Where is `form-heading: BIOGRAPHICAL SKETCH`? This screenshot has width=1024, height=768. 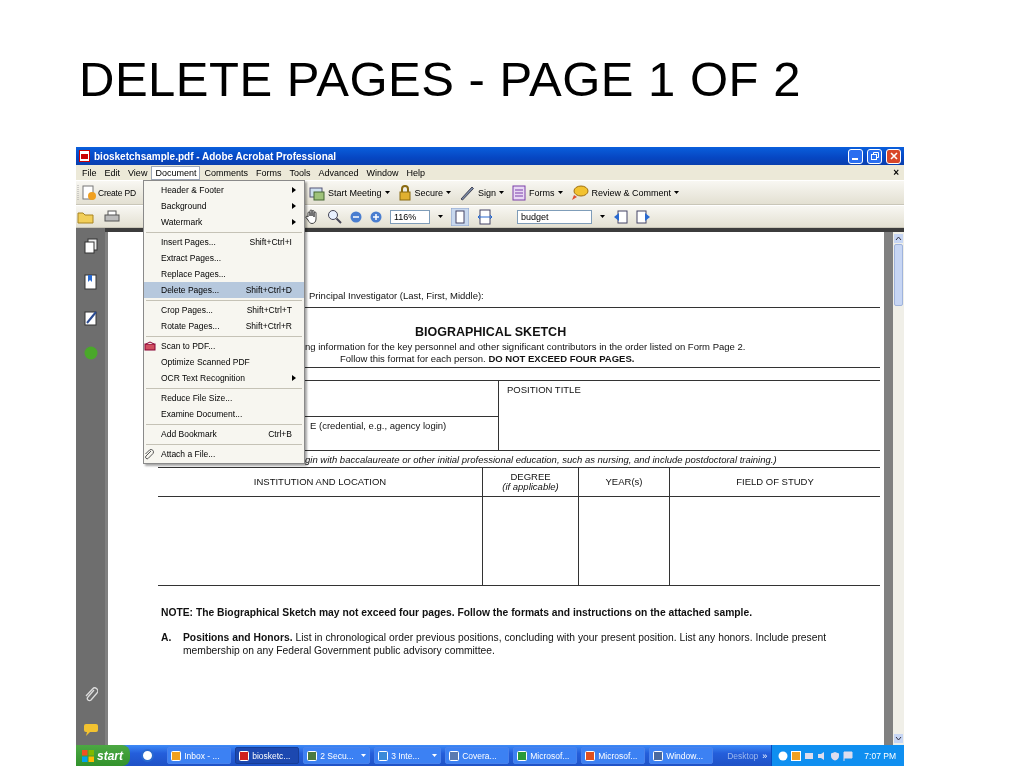 form-heading: BIOGRAPHICAL SKETCH is located at coordinates (491, 332).